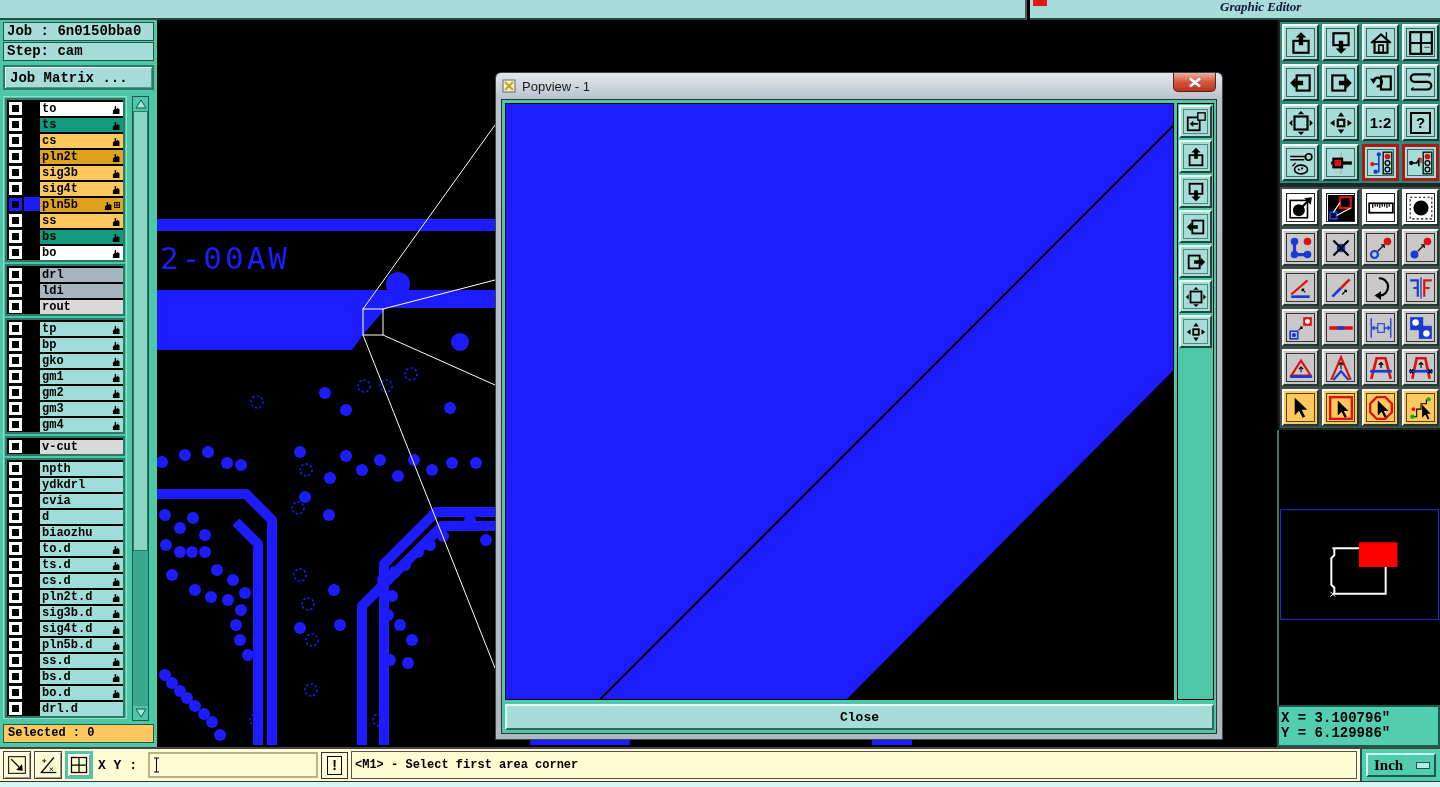  I want to click on window-title: Popview - 1, so click(556, 86).